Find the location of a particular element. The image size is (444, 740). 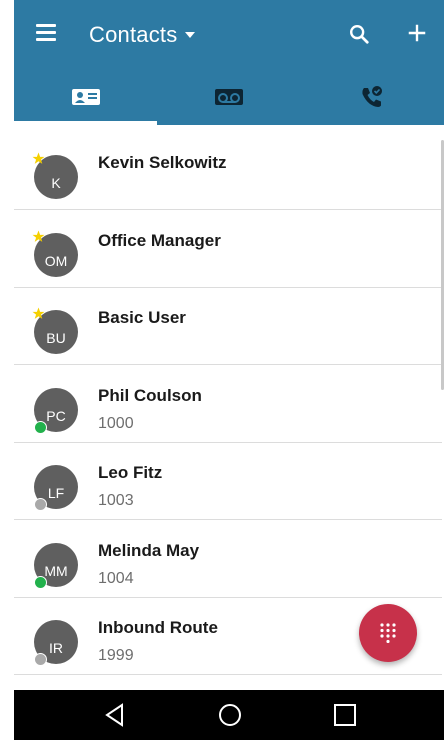

home-icon is located at coordinates (230, 715).